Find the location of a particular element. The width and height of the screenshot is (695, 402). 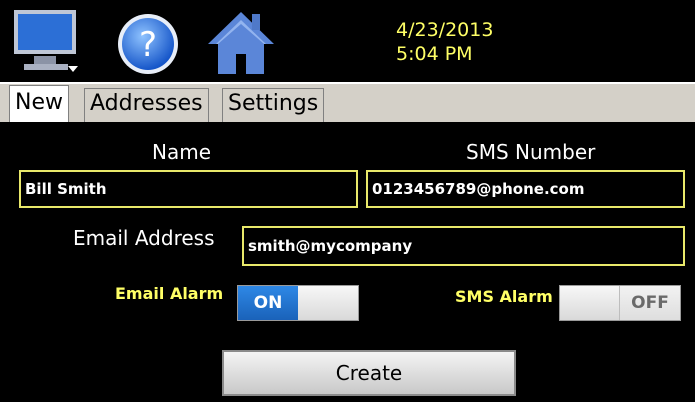

sms-alarm-toggle: OFF is located at coordinates (620, 303).